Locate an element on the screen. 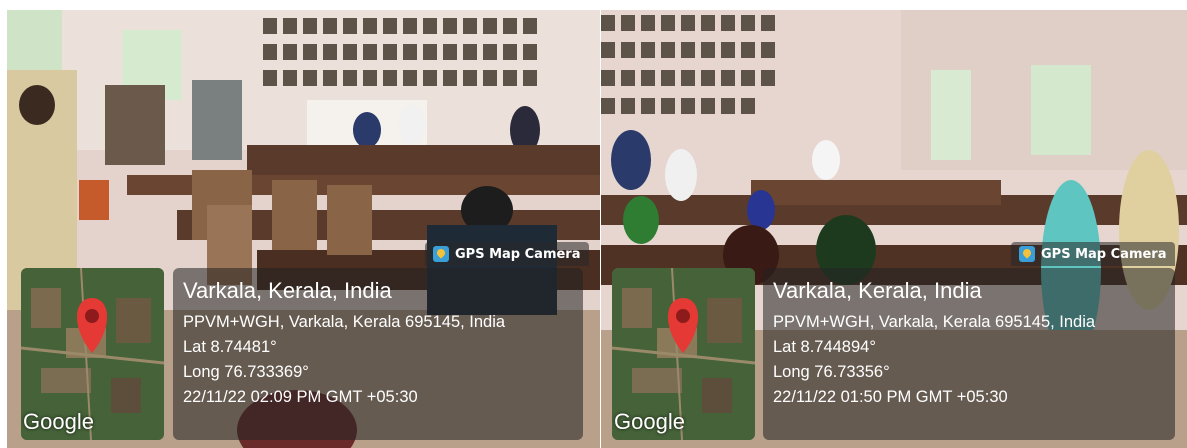 Image resolution: width=1187 pixels, height=448 pixels. datetime-line: 22/11/22 02:09 PM GMT +05:30 is located at coordinates (300, 397).